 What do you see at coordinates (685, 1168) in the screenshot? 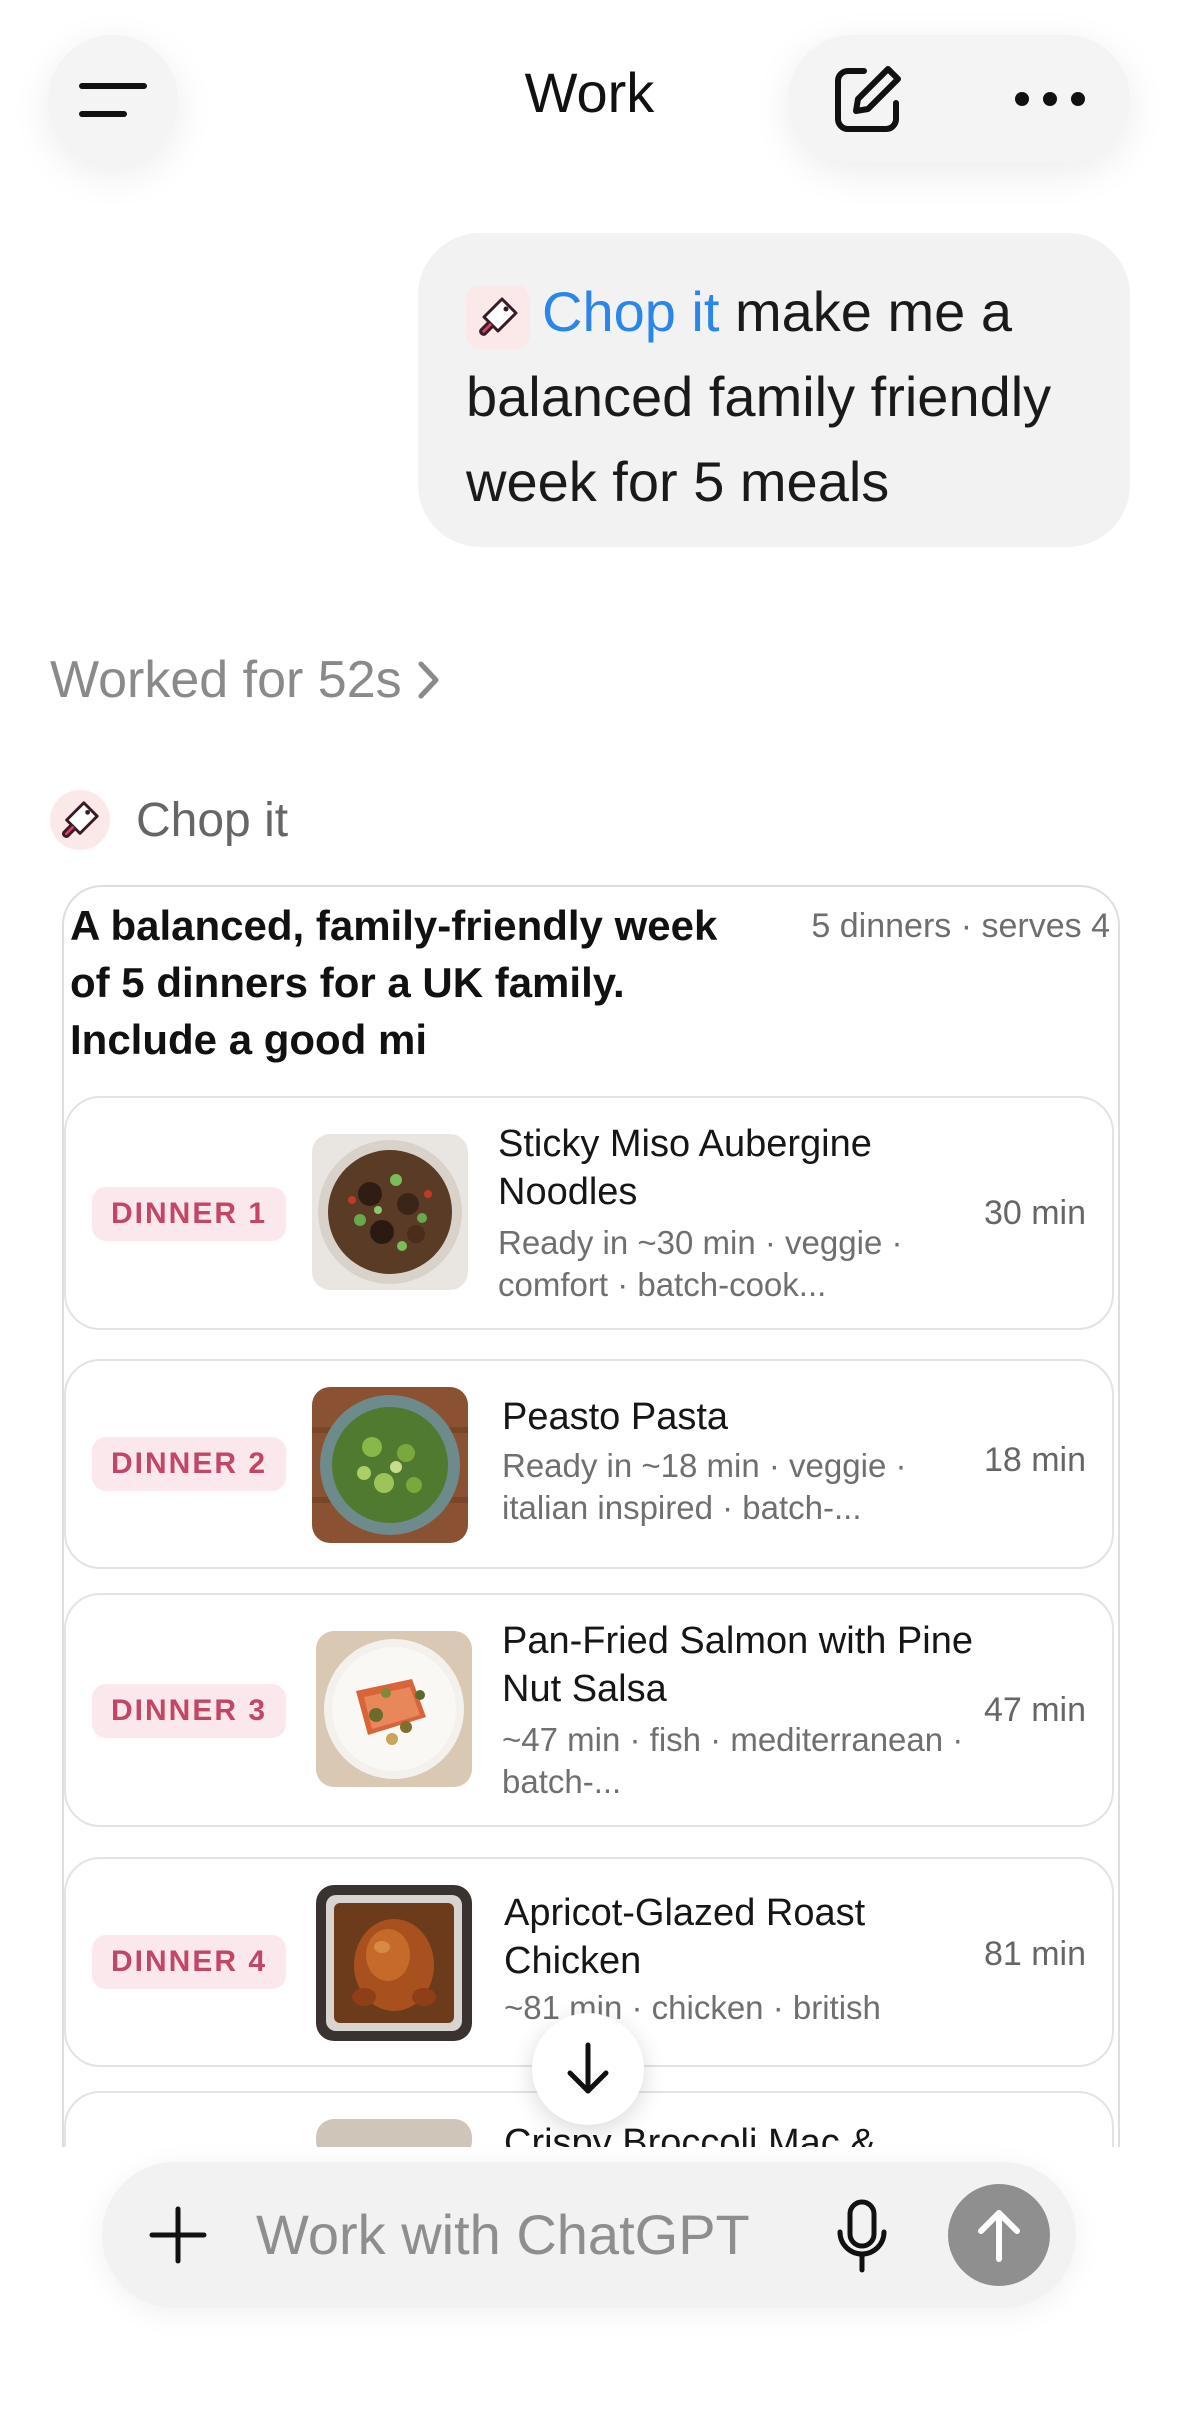
I see `dinner-title: Sticky Miso Aubergine Noodles` at bounding box center [685, 1168].